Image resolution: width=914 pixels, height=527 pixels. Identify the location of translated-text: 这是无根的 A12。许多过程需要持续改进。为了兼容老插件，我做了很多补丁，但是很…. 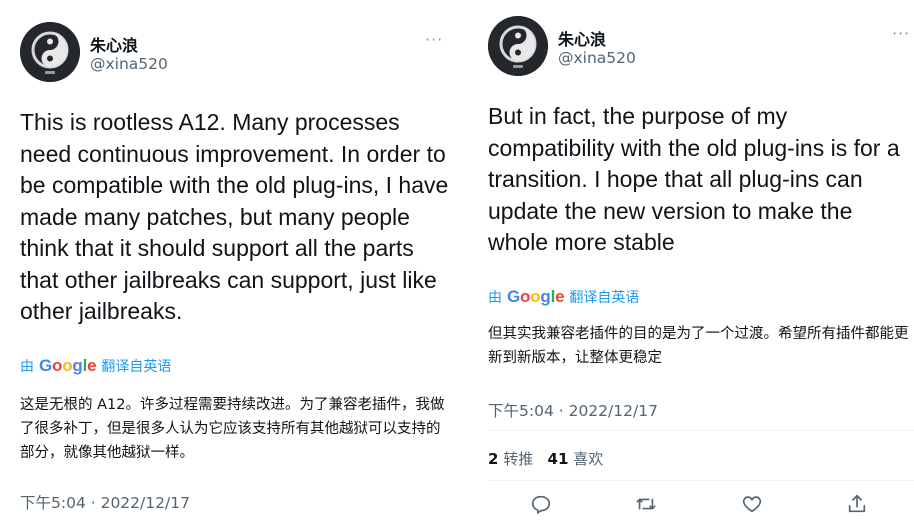
(232, 429).